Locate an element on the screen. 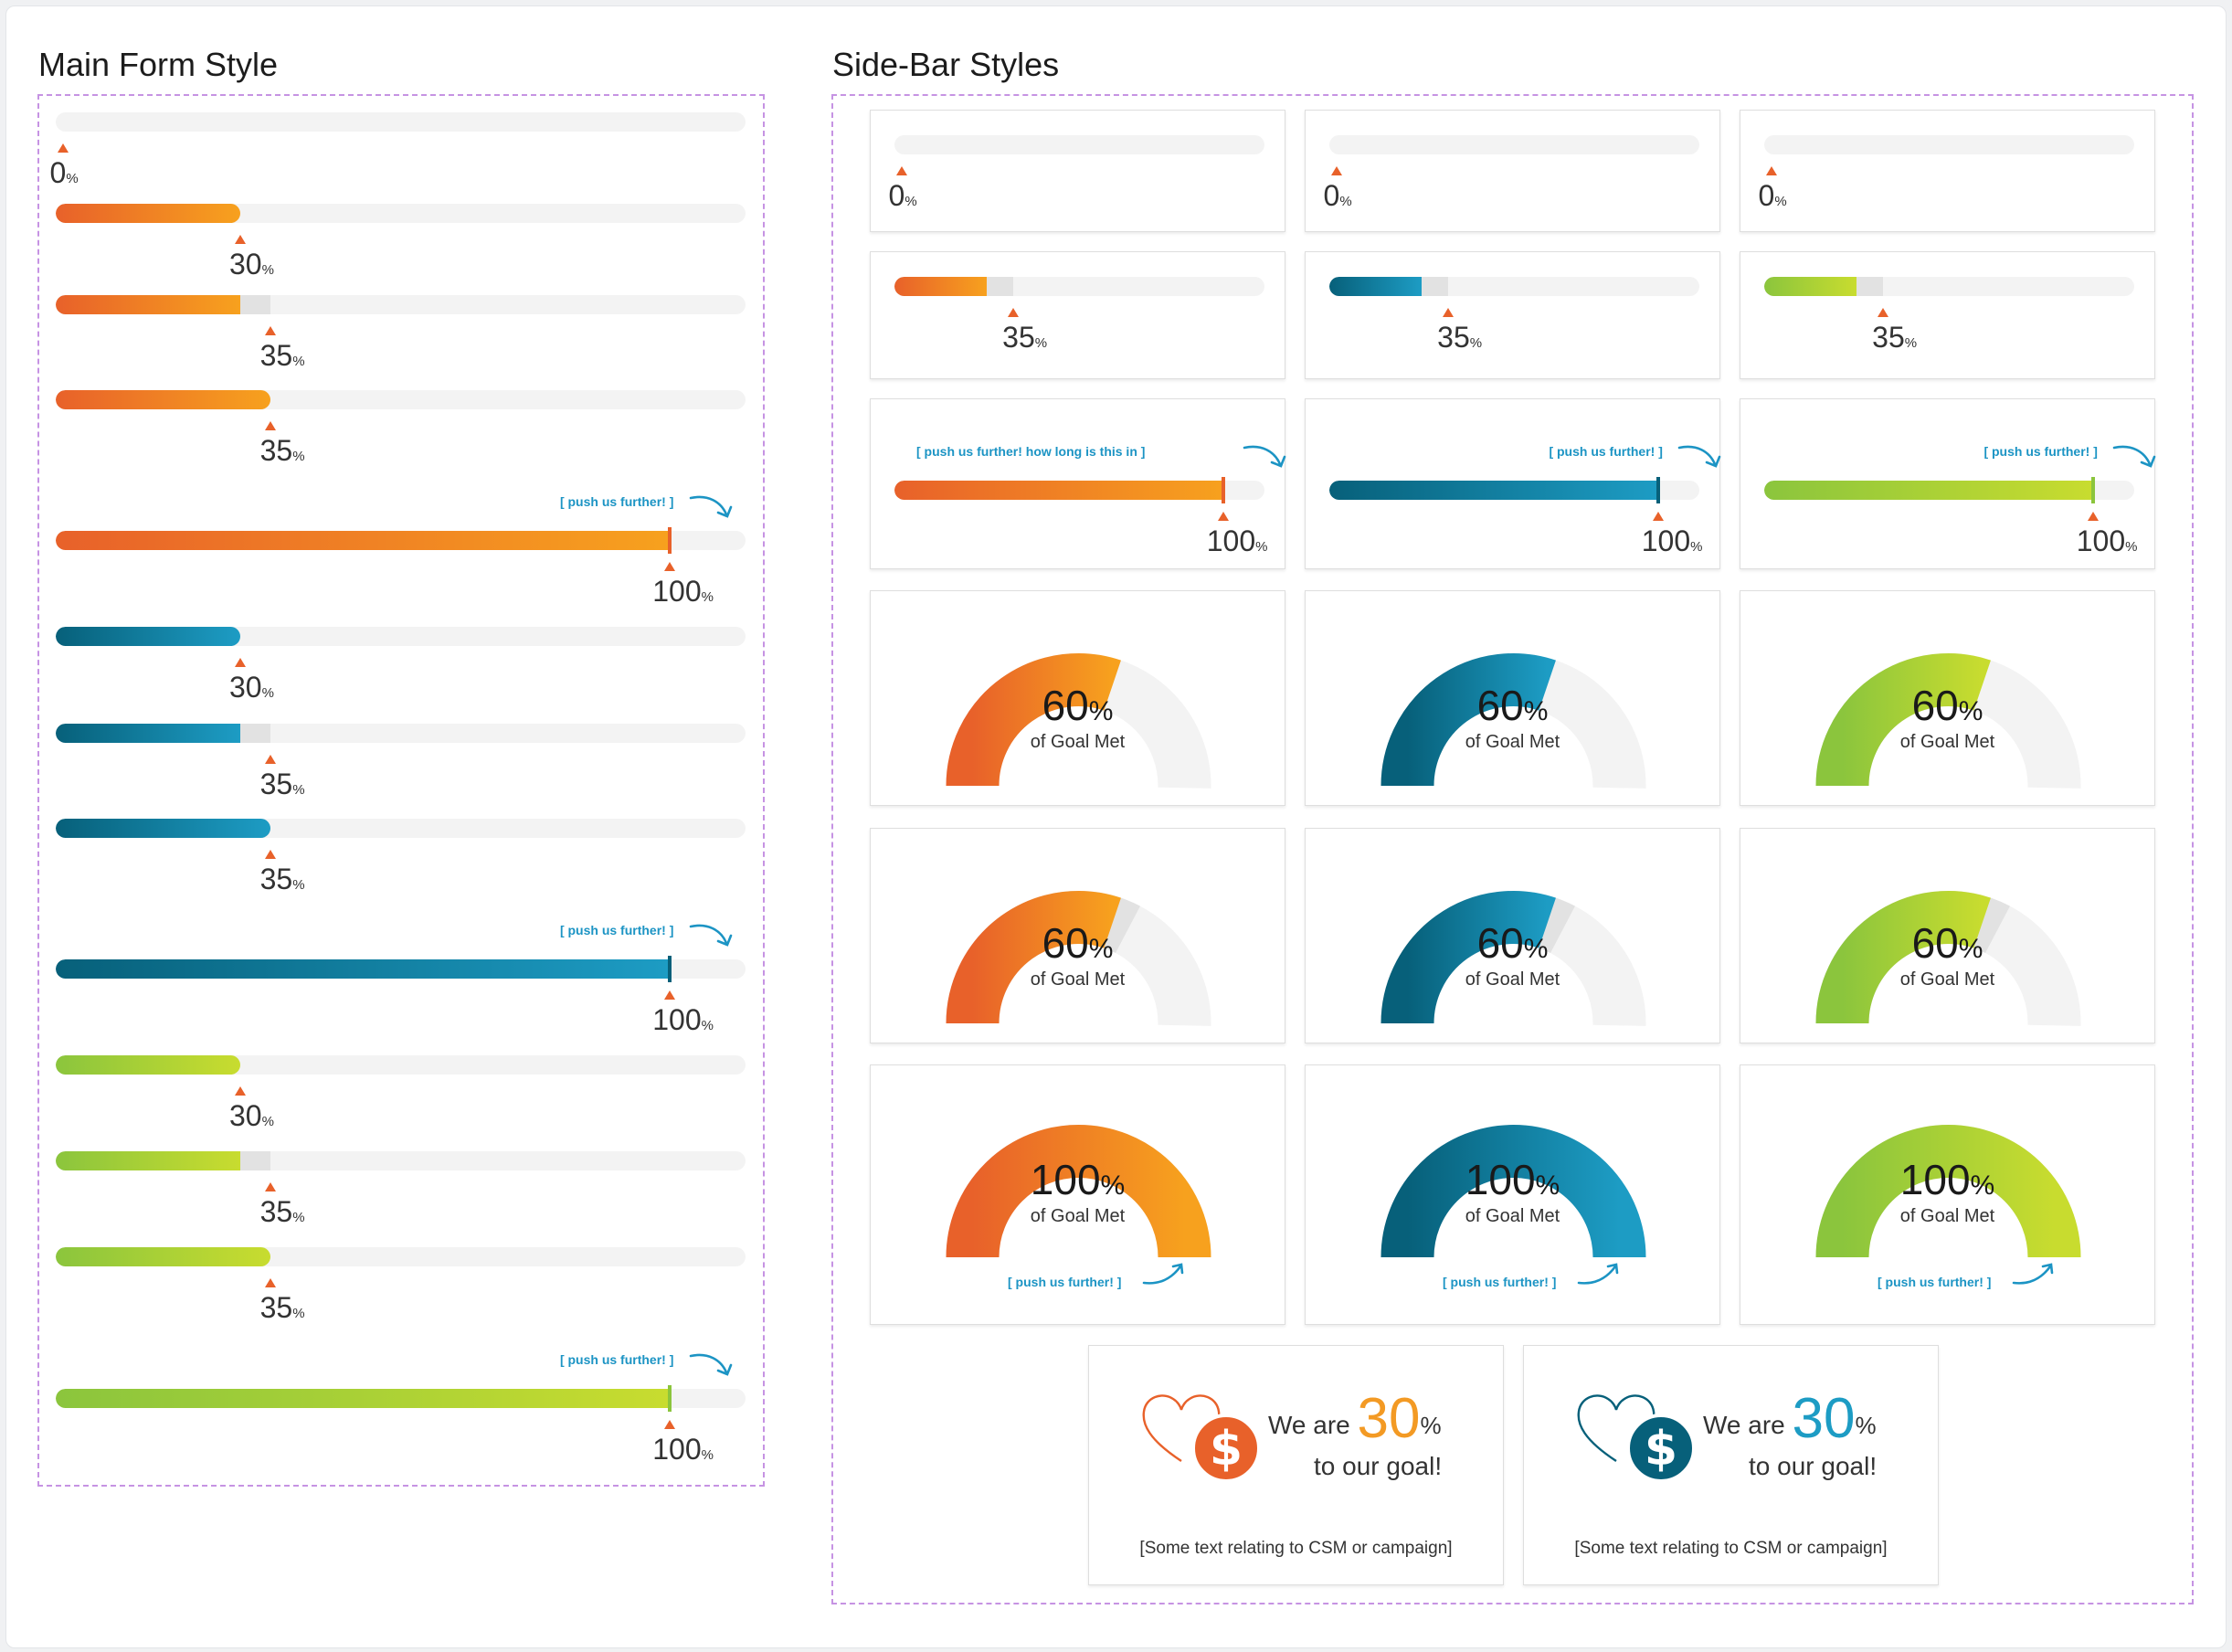 This screenshot has height=1652, width=2232. main-bar-2-percent: 35% is located at coordinates (282, 356).